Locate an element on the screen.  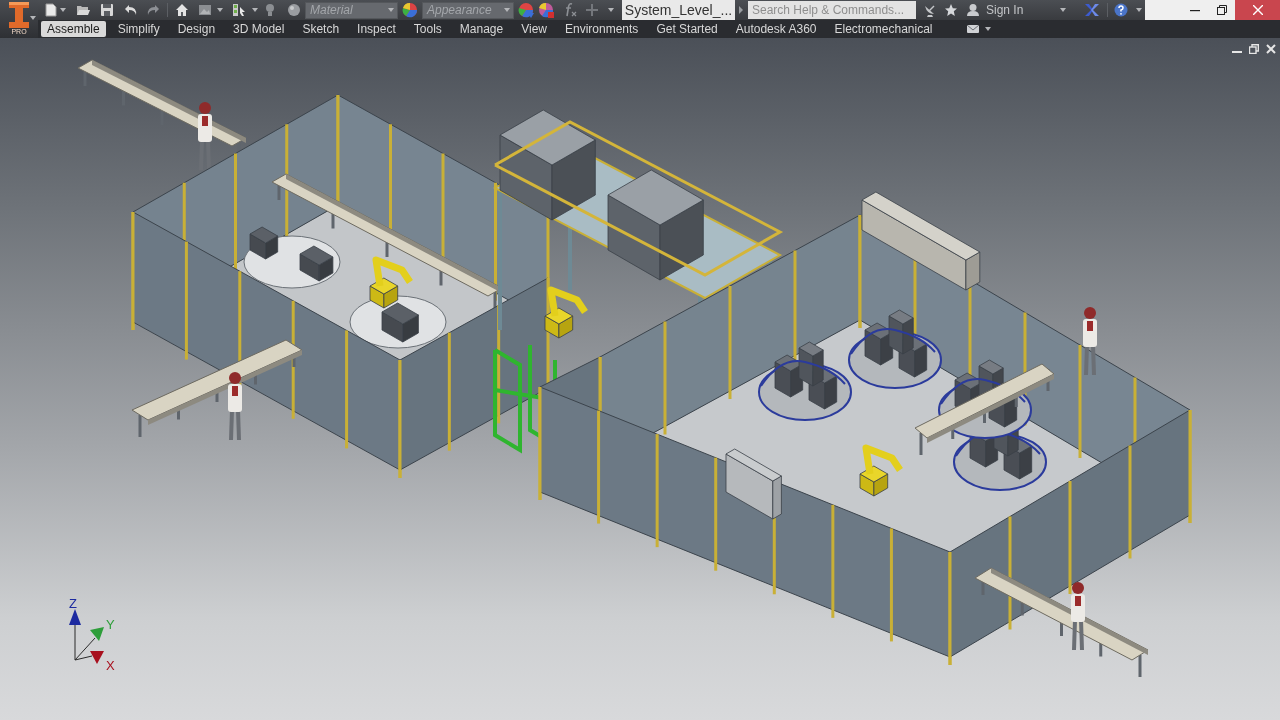
close-button is located at coordinates (1257, 10).